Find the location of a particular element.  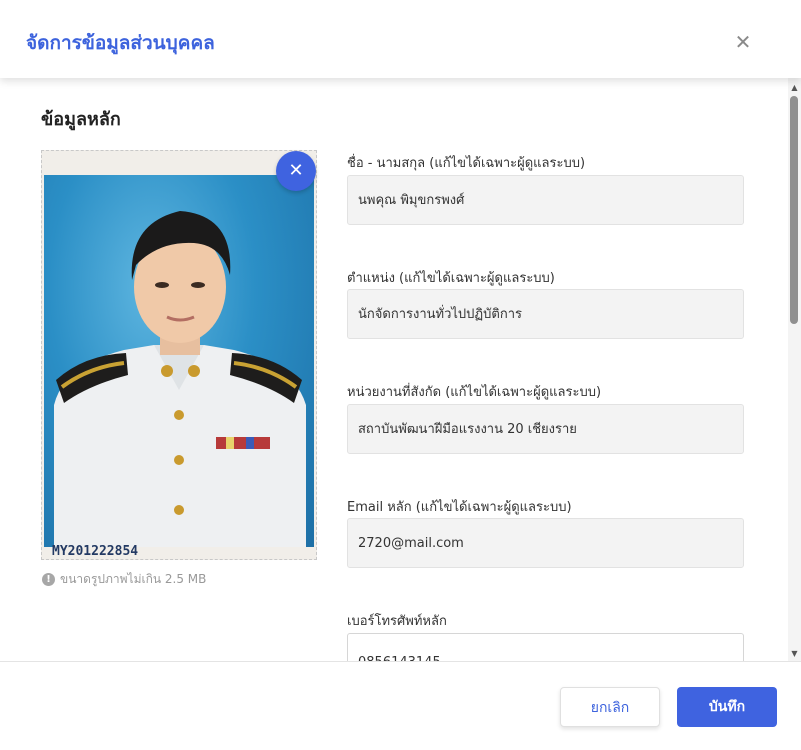

scroll-up-icon: ▲ is located at coordinates (794, 87).